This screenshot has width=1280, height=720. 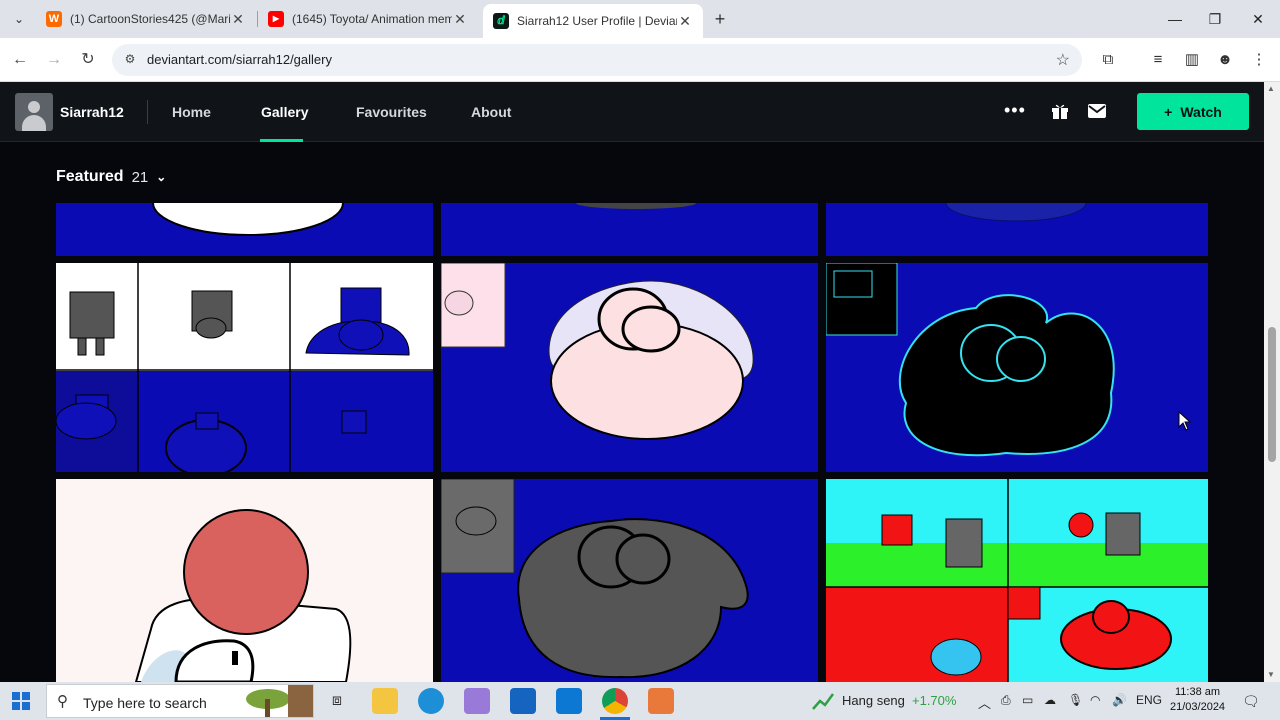 What do you see at coordinates (1251, 701) in the screenshot?
I see `notifications-icon: 🗨` at bounding box center [1251, 701].